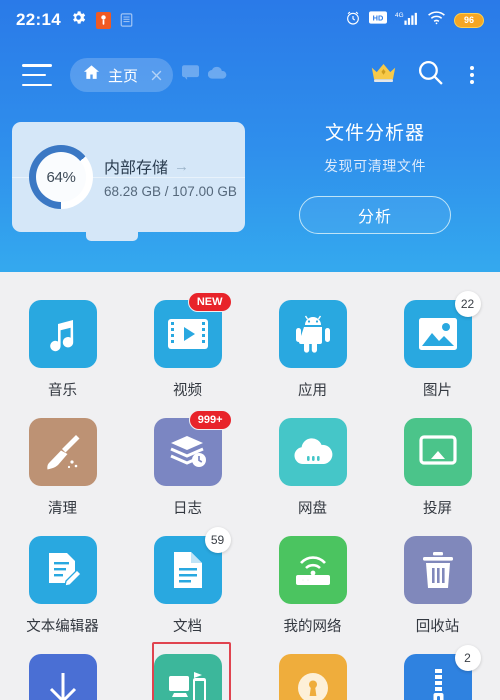 The width and height of the screenshot is (500, 700). Describe the element at coordinates (375, 176) in the screenshot. I see `file-analyzer-panel: 文件分析器 发现可清理文件 分析` at that location.